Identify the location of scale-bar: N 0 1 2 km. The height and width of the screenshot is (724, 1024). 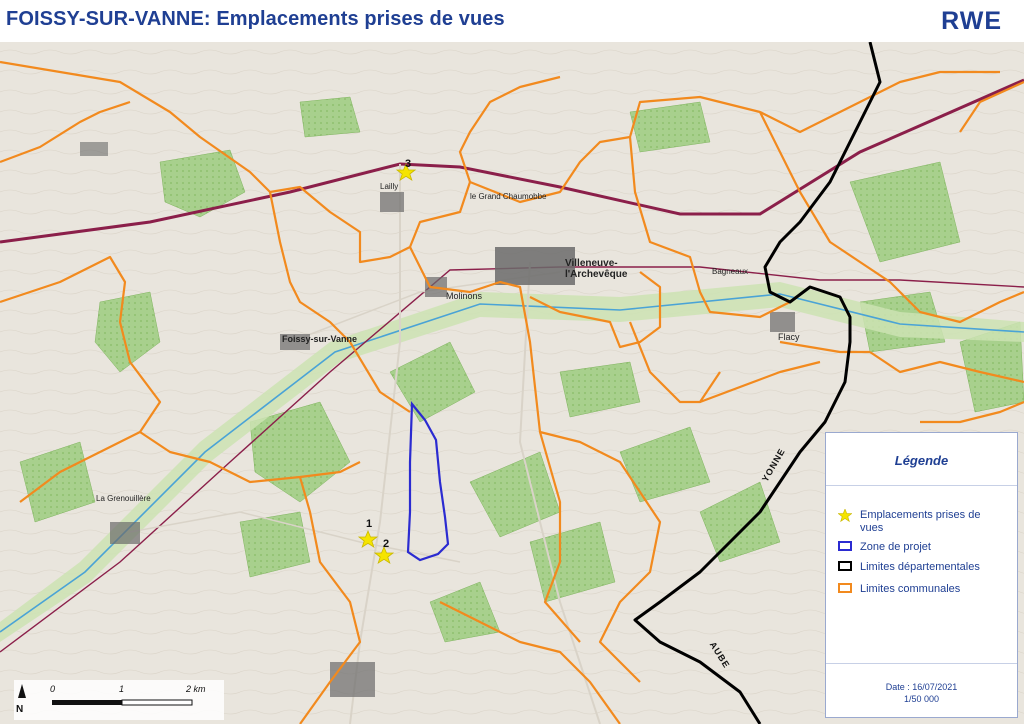
(119, 700).